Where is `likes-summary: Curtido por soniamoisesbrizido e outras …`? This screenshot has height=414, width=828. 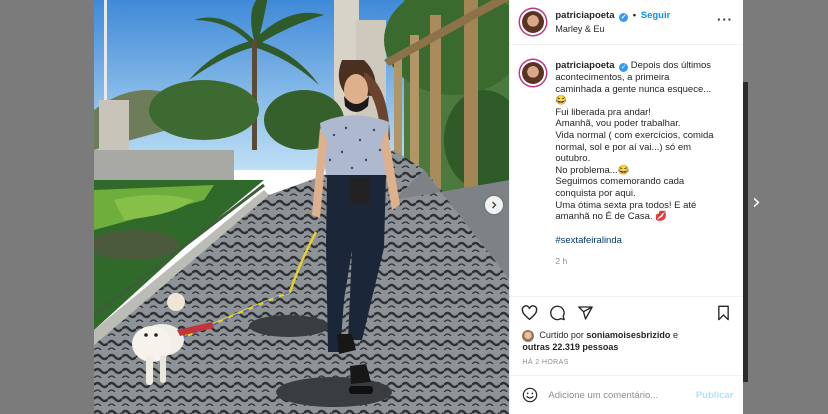 likes-summary: Curtido por soniamoisesbrizido e outras … is located at coordinates (600, 341).